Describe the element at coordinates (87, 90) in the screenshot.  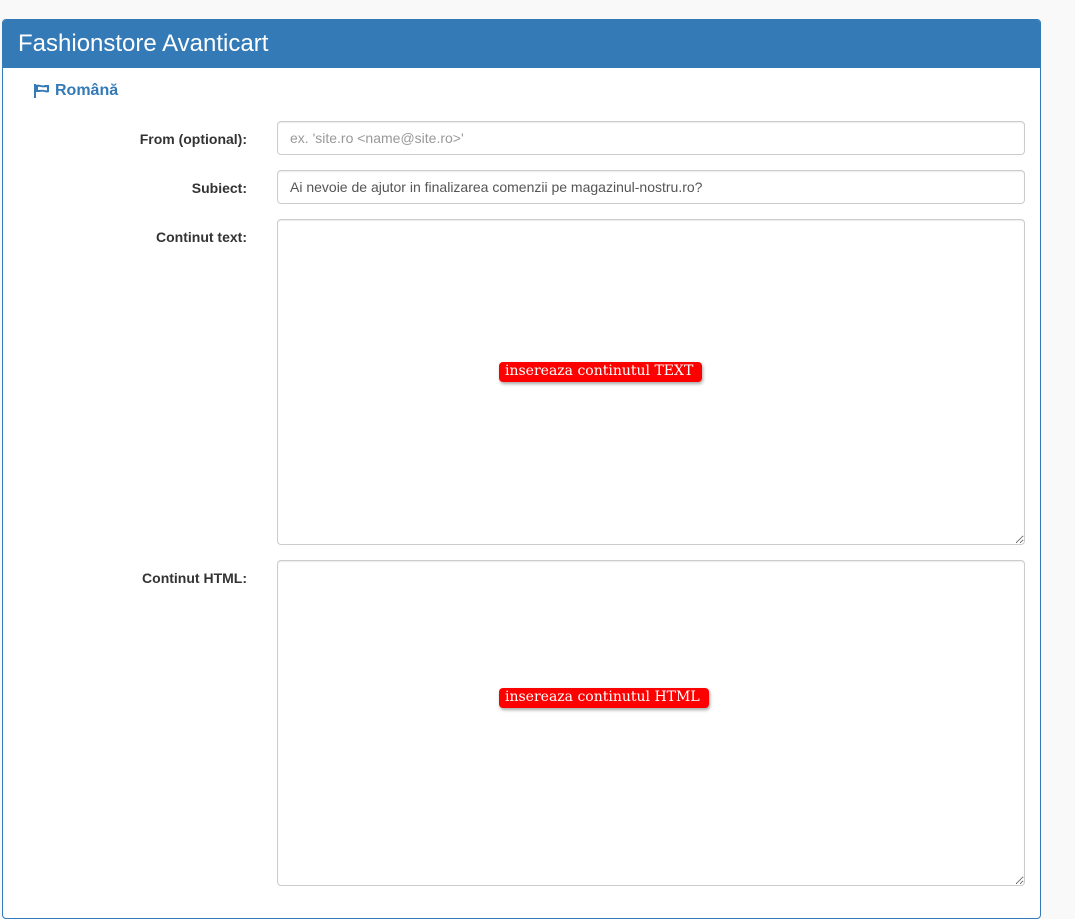
I see `language-label: Română` at that location.